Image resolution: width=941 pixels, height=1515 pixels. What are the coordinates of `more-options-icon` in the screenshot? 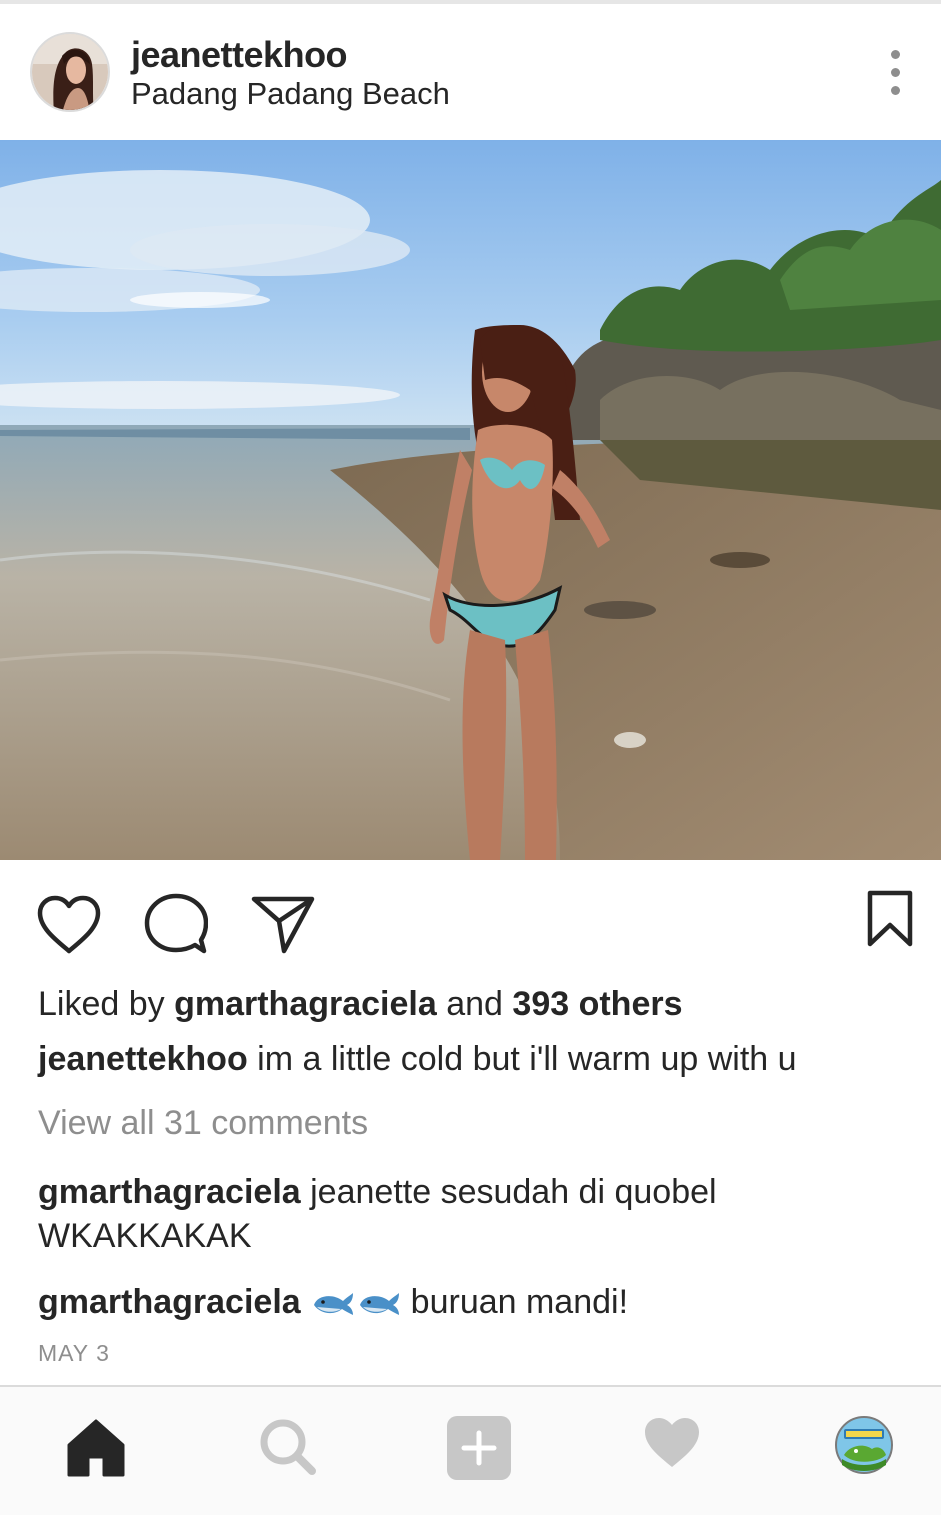 It's located at (896, 74).